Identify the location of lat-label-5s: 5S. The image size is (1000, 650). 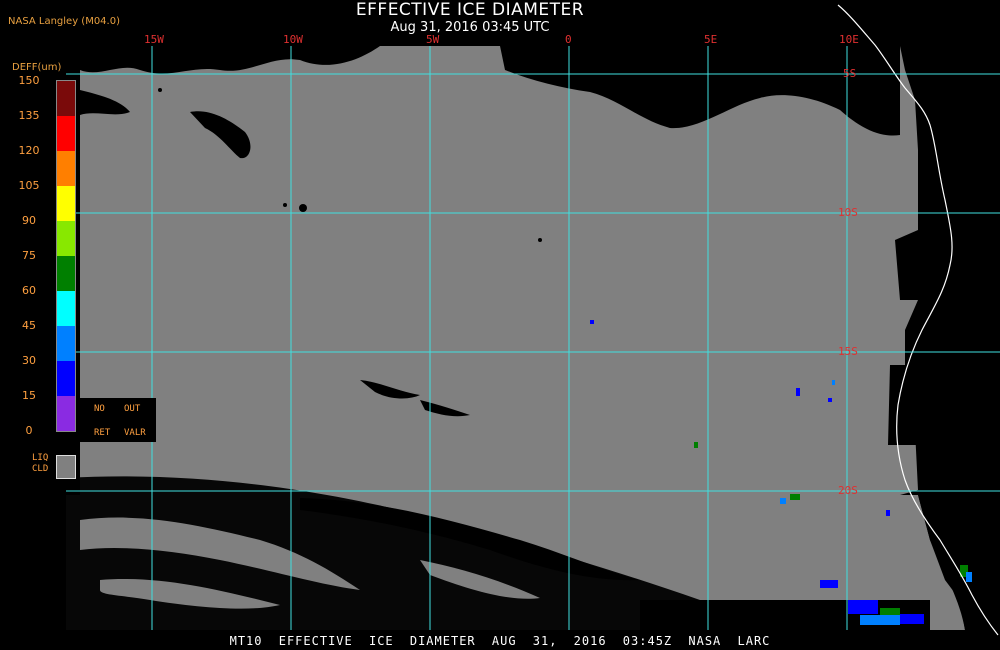
(850, 73).